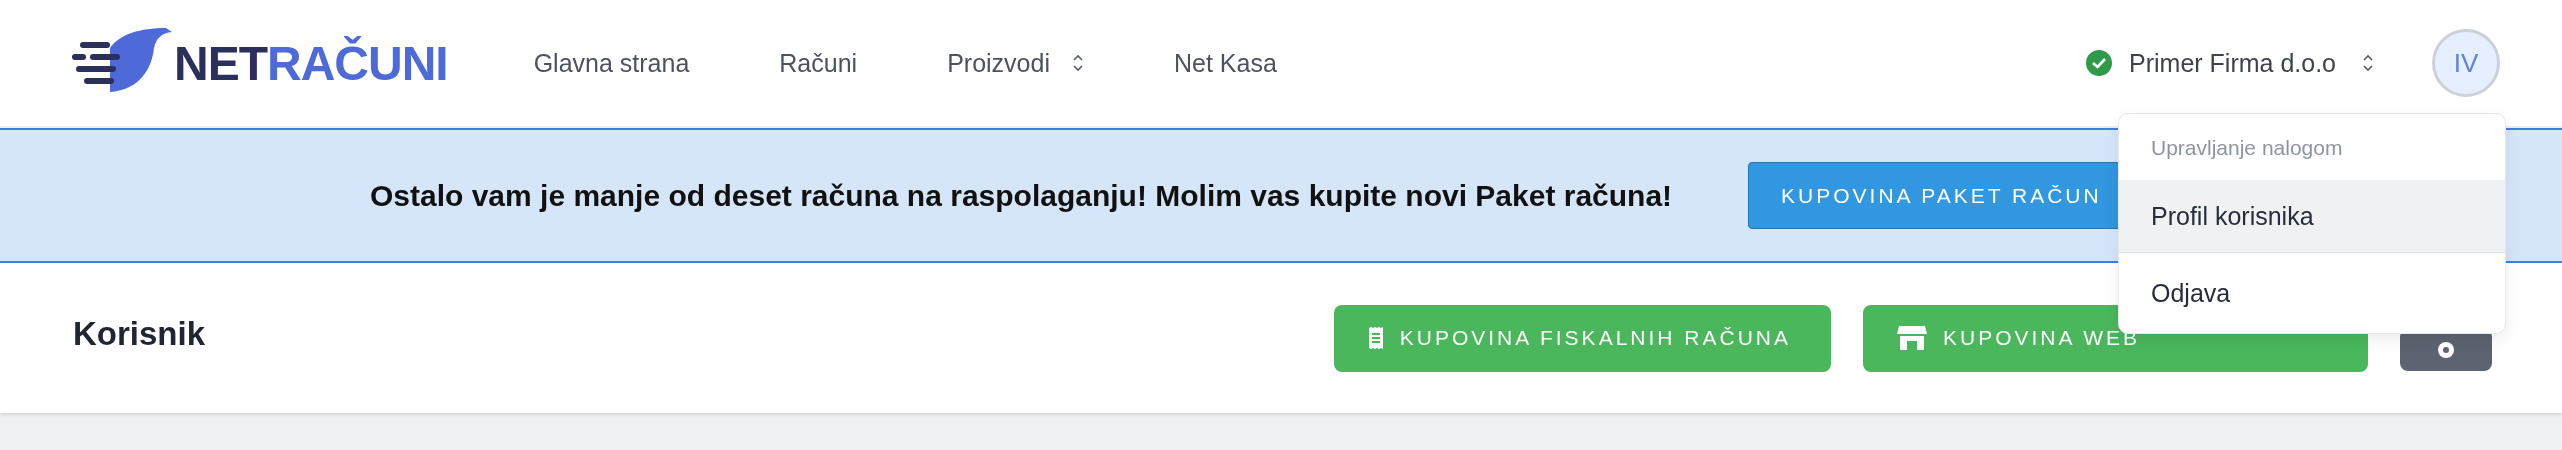 Image resolution: width=2562 pixels, height=450 pixels. I want to click on banner-message: Ostalo vam je manje od deset računa na raspolaganju! Molim vas kupite novi Paket računa!, so click(1021, 195).